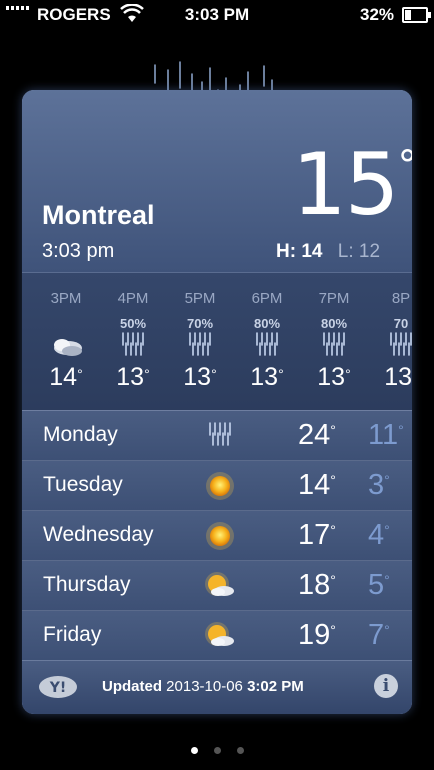 The height and width of the screenshot is (770, 434). What do you see at coordinates (66, 347) in the screenshot?
I see `partly-cloudy-icon` at bounding box center [66, 347].